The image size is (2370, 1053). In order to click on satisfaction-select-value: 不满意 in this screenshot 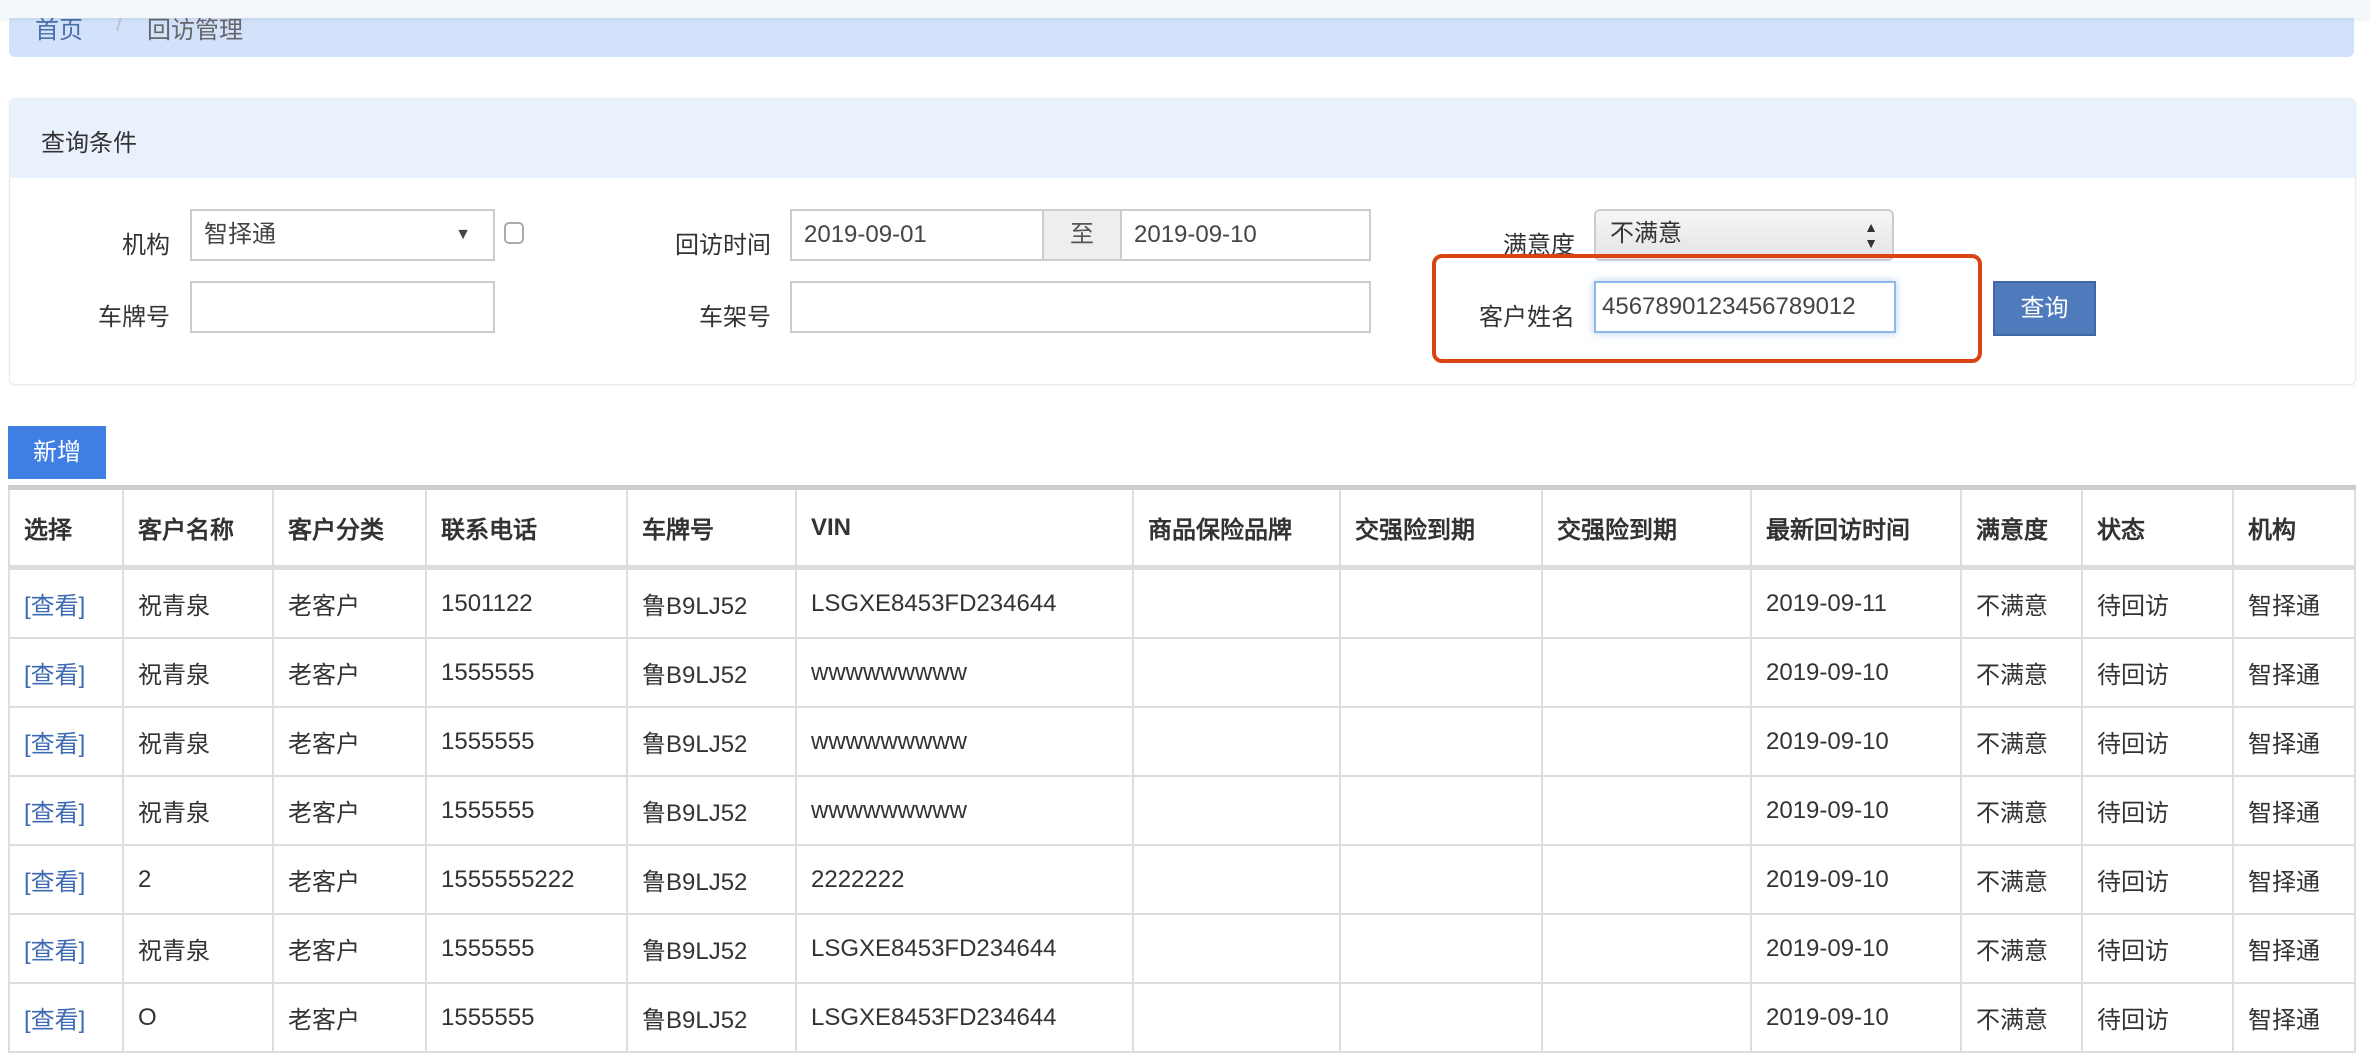, I will do `click(1646, 233)`.